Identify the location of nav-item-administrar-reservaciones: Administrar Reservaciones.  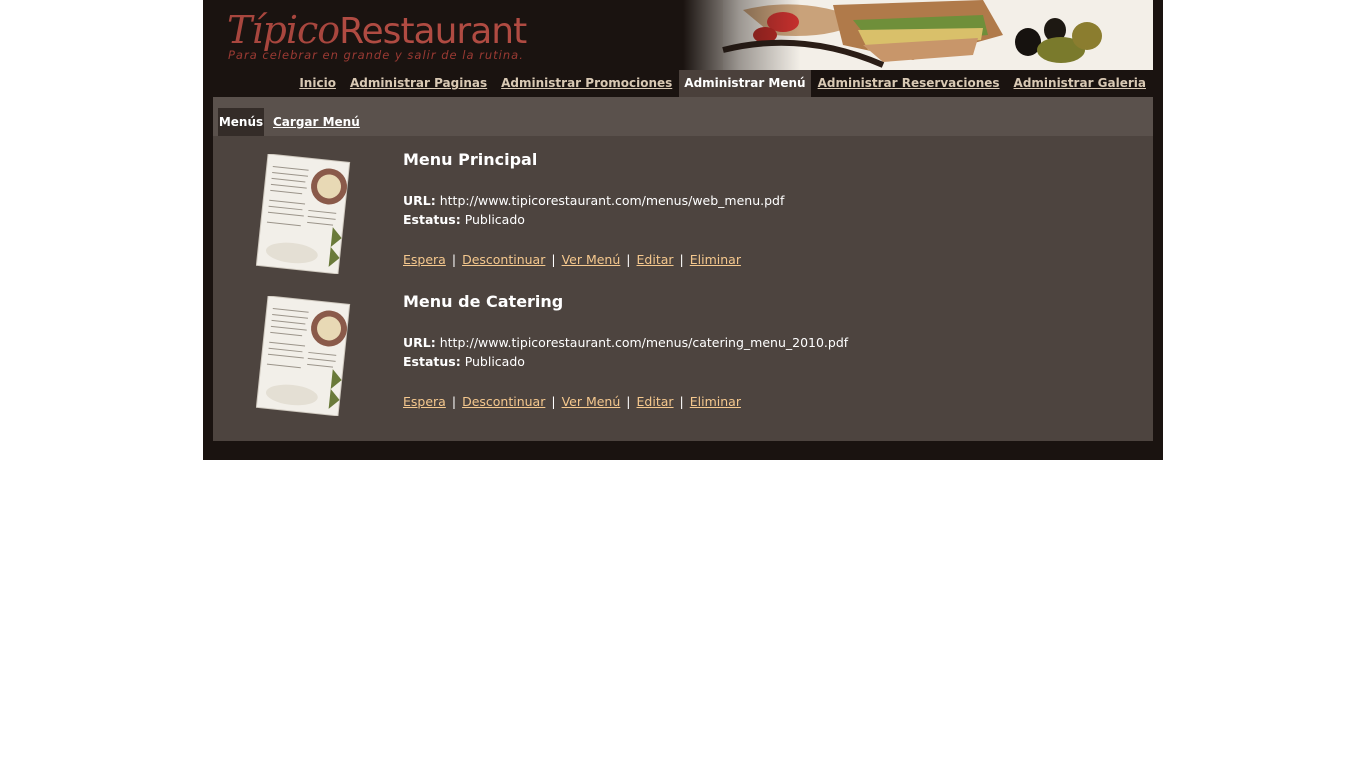
(909, 83).